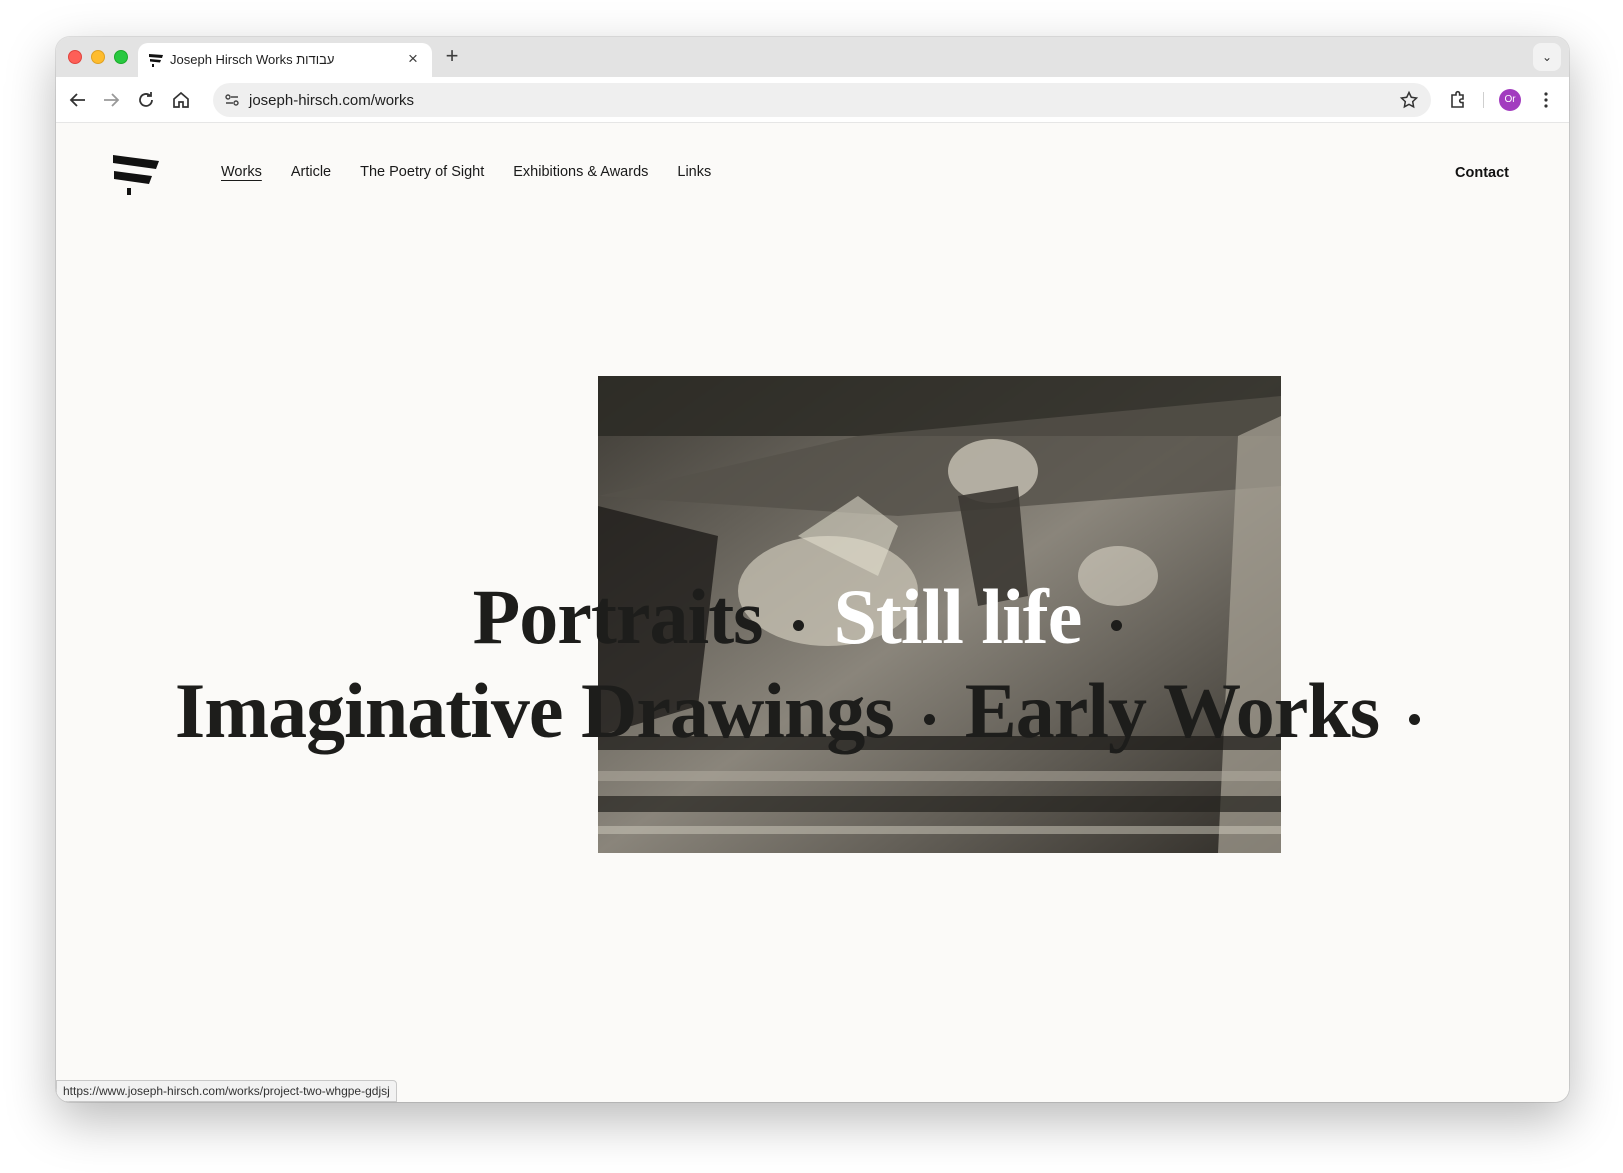 This screenshot has width=1623, height=1173. What do you see at coordinates (1172, 711) in the screenshot?
I see `category-early-works: Early Works` at bounding box center [1172, 711].